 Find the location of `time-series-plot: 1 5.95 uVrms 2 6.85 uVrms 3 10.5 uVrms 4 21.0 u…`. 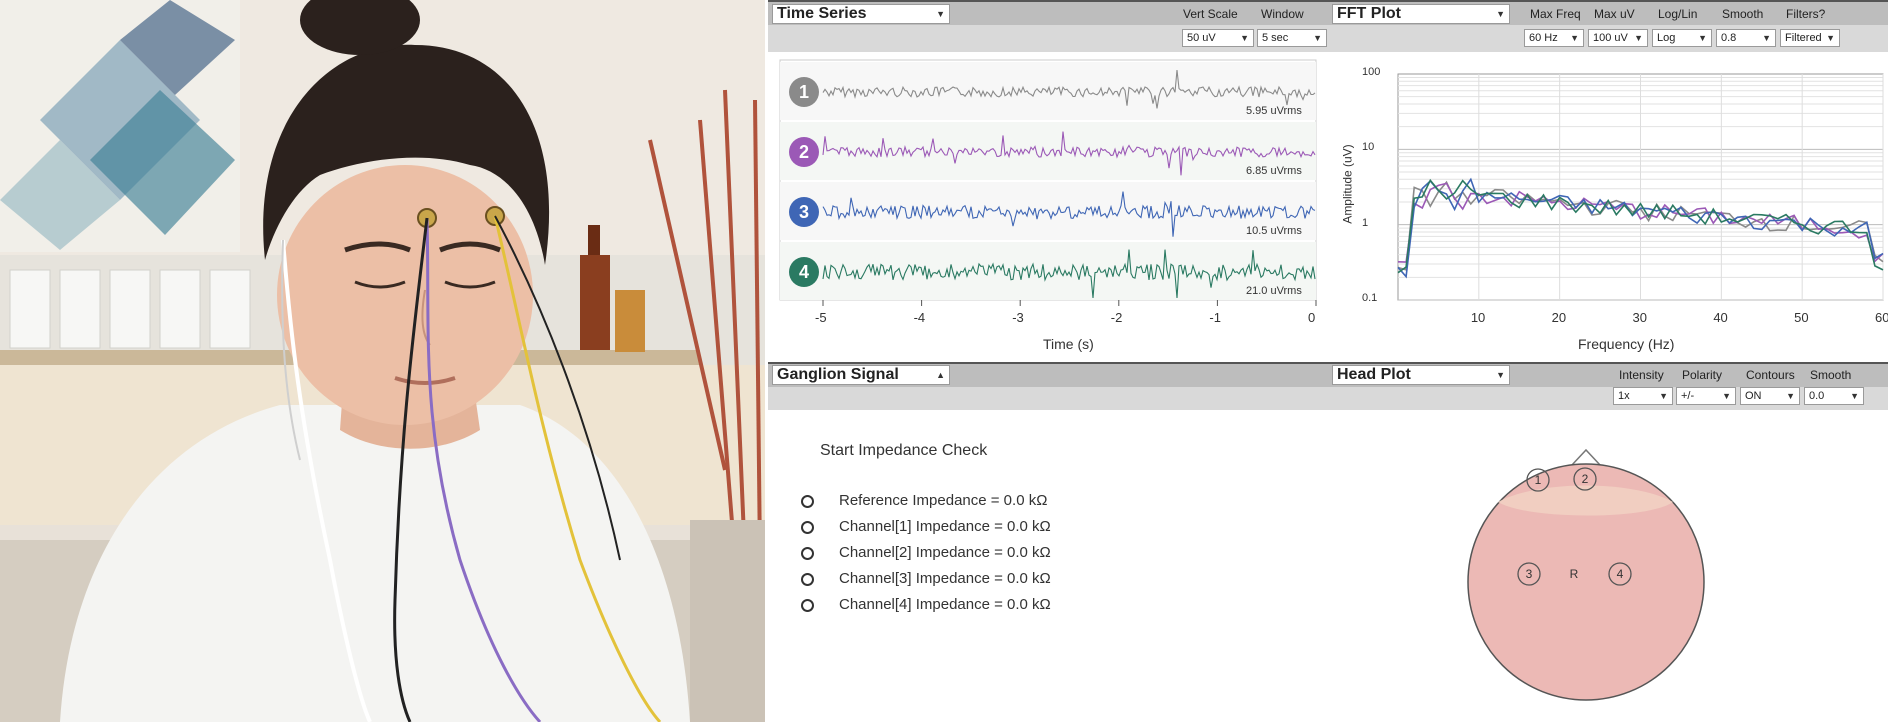

time-series-plot: 1 5.95 uVrms 2 6.85 uVrms 3 10.5 uVrms 4 21.0 u… is located at coordinates (1048, 207).